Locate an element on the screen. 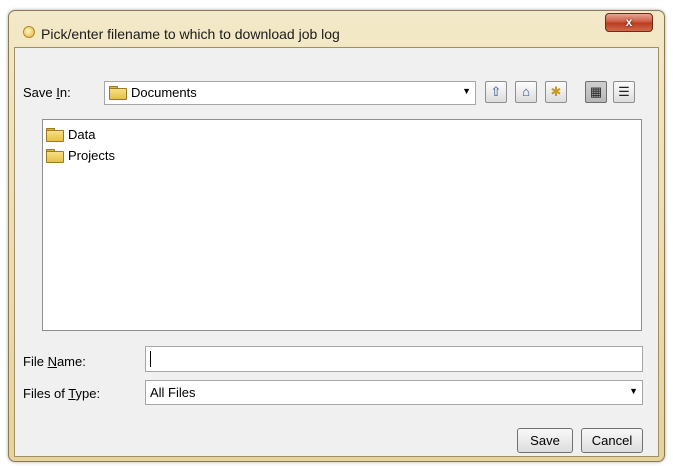  up-folder-button: ⇧ is located at coordinates (496, 92).